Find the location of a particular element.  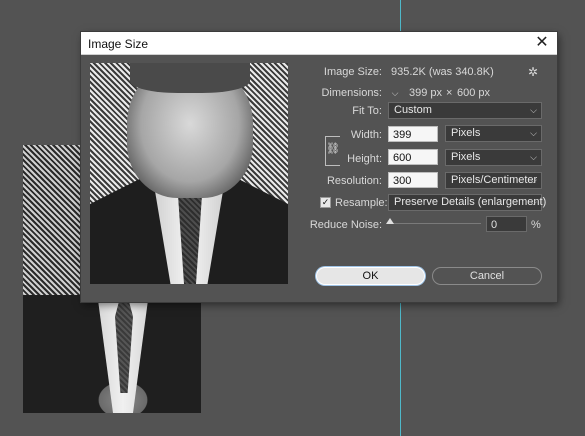

dialog-title: Image Size is located at coordinates (118, 44).